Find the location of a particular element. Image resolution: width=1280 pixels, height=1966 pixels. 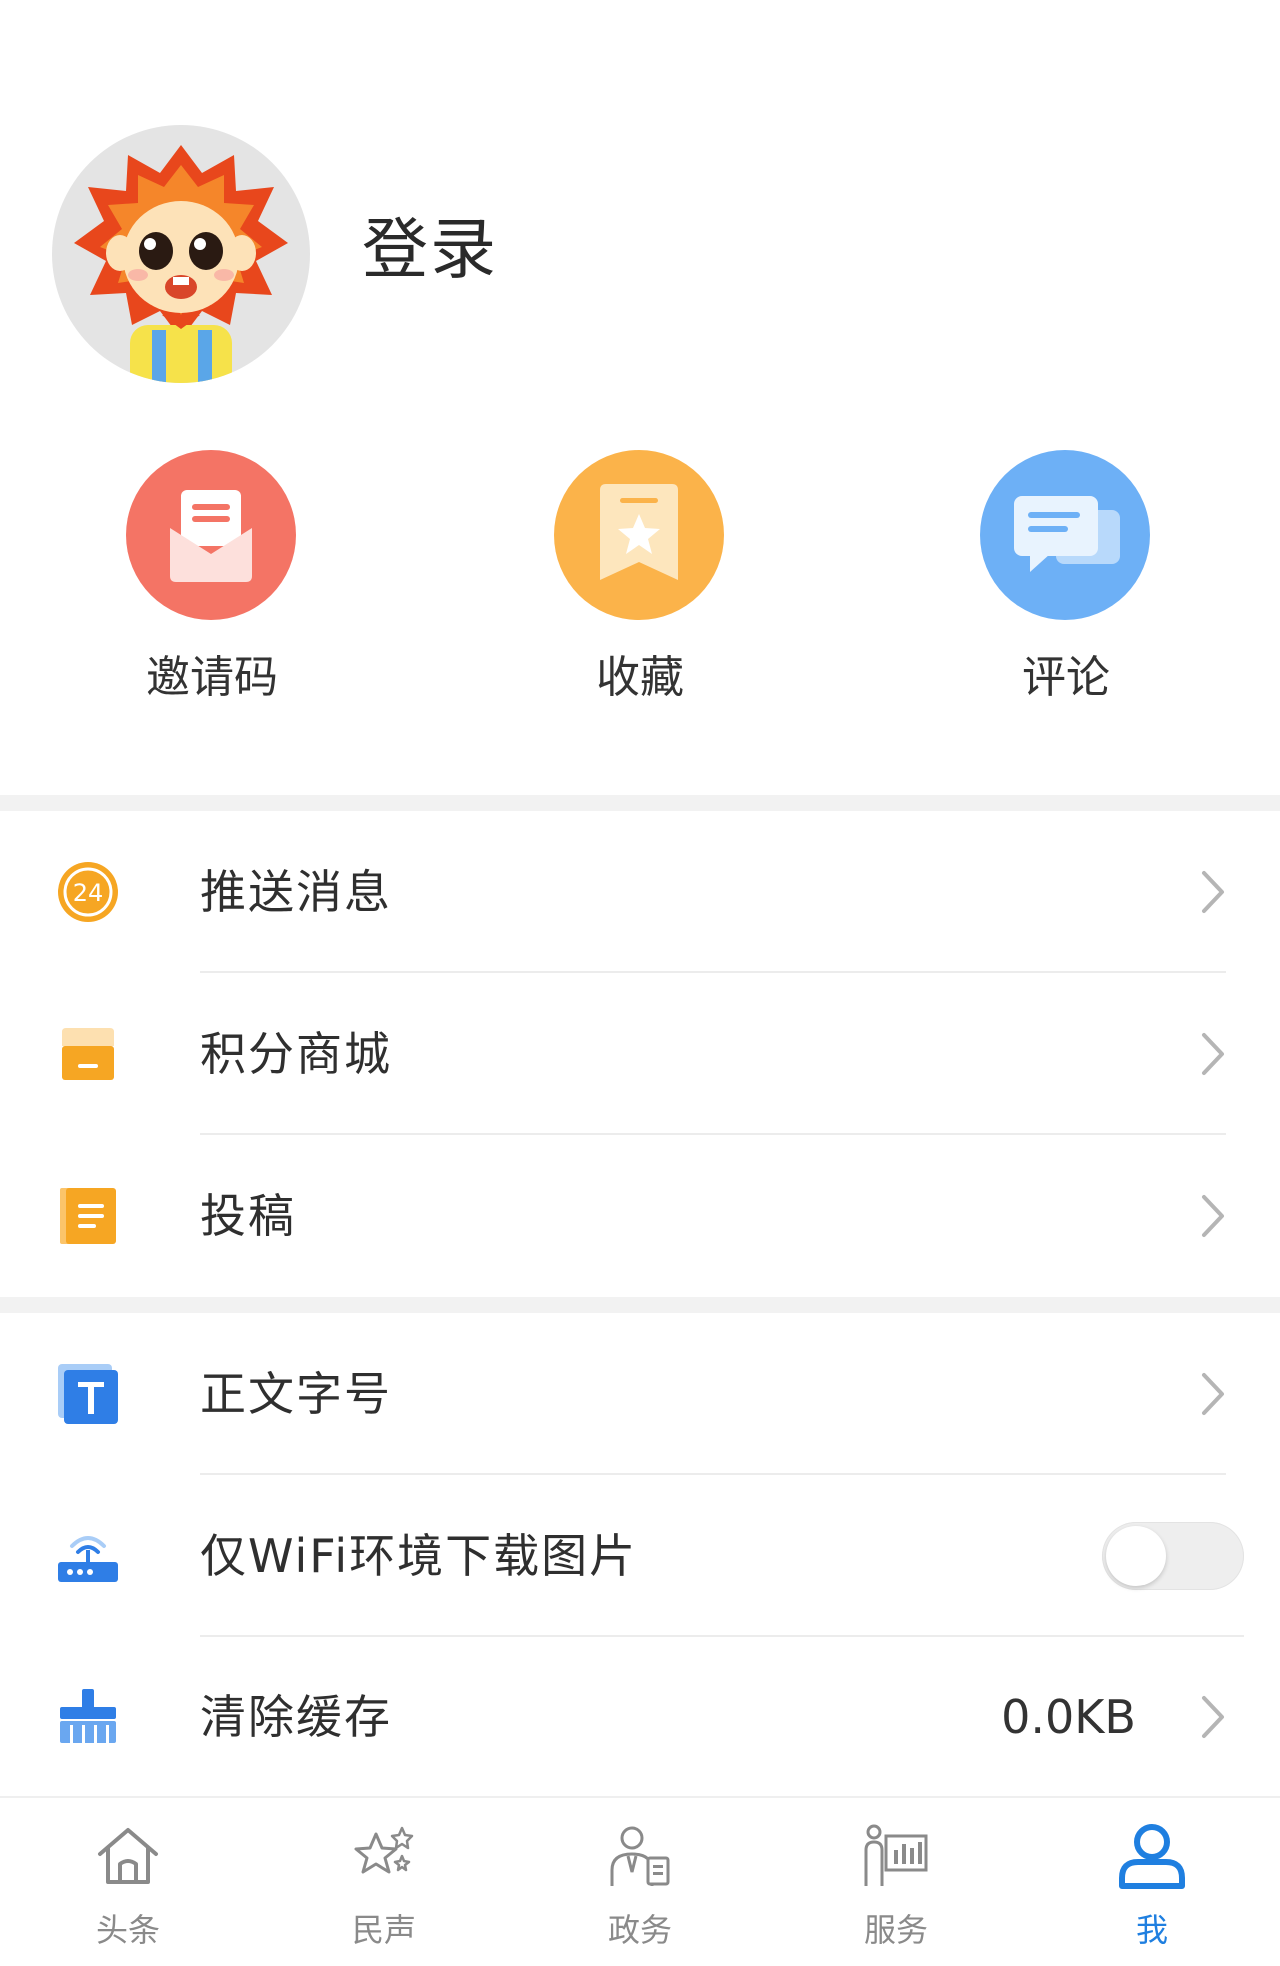

submit-article-label: 投稿 is located at coordinates (248, 1216).